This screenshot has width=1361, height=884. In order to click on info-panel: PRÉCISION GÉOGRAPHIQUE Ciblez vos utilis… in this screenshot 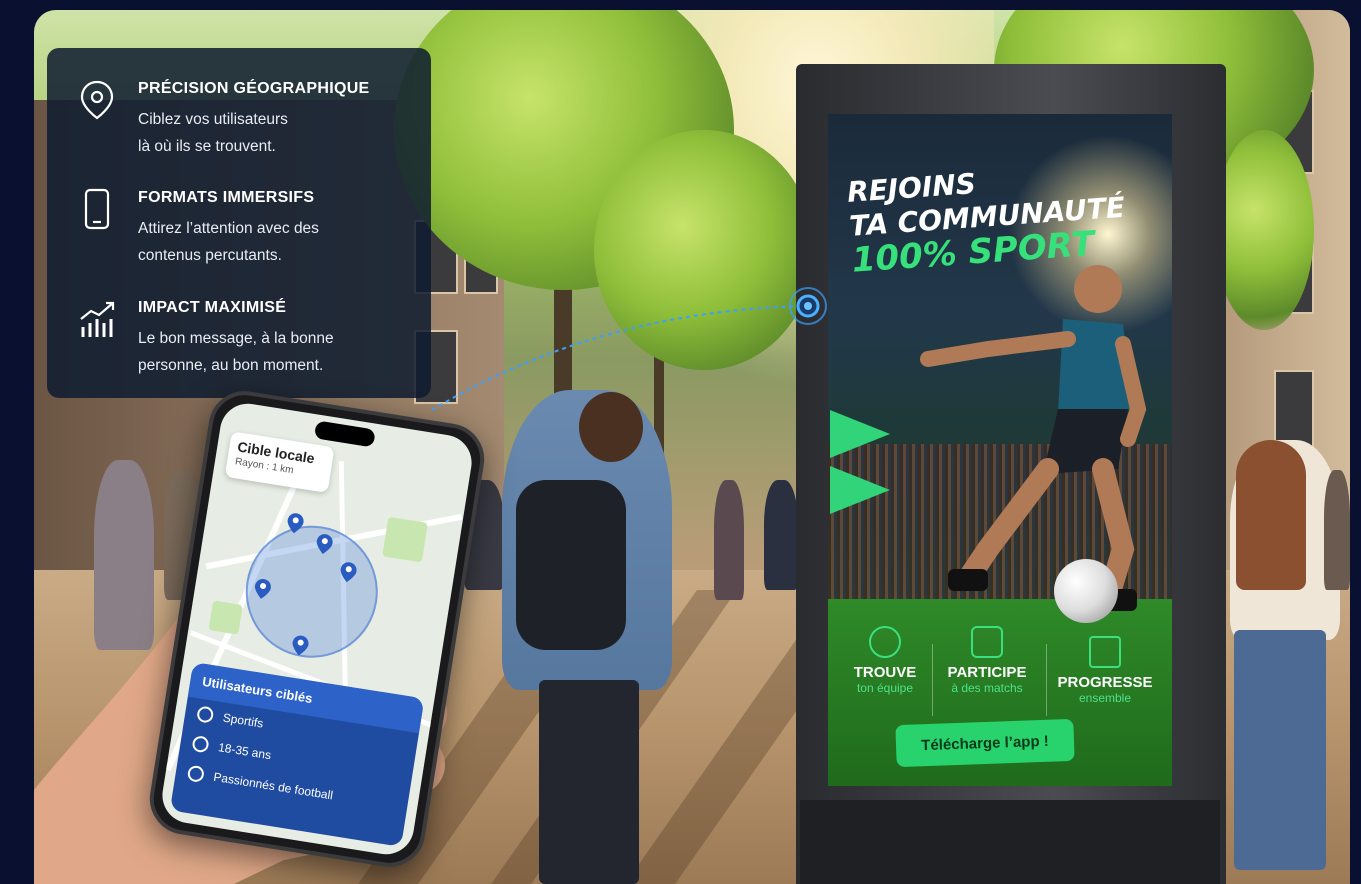, I will do `click(239, 223)`.